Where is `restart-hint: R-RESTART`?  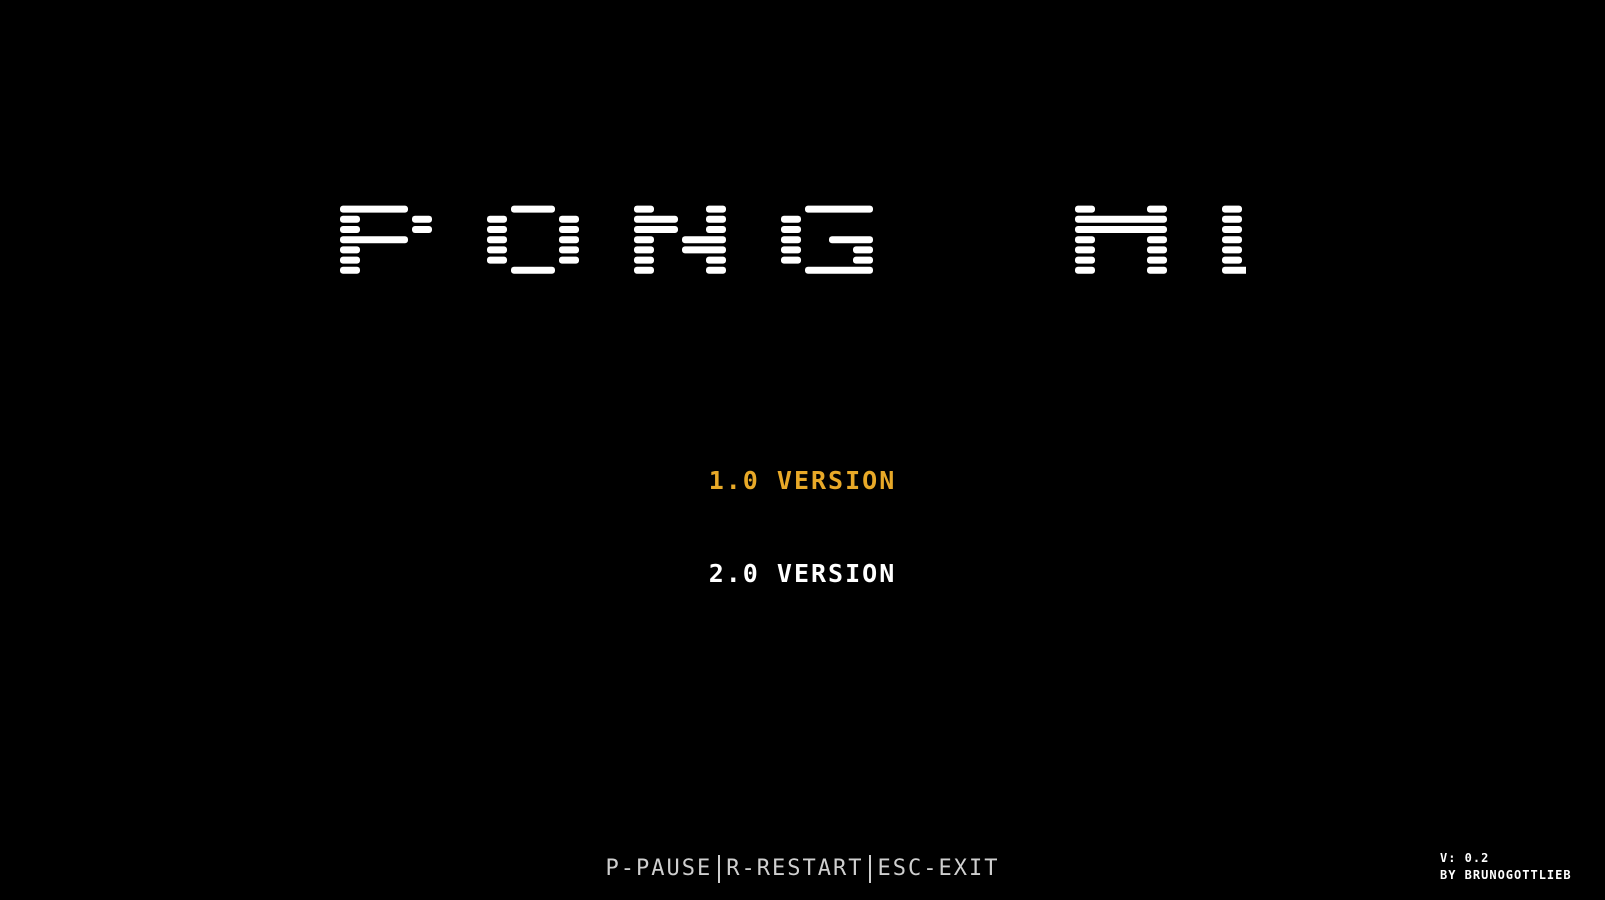 restart-hint: R-RESTART is located at coordinates (795, 868).